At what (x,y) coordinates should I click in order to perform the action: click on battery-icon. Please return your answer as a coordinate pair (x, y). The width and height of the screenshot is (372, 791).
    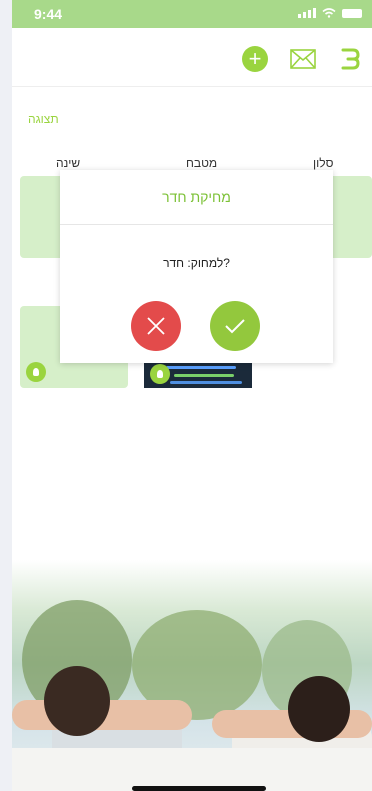
    Looking at the image, I should click on (352, 13).